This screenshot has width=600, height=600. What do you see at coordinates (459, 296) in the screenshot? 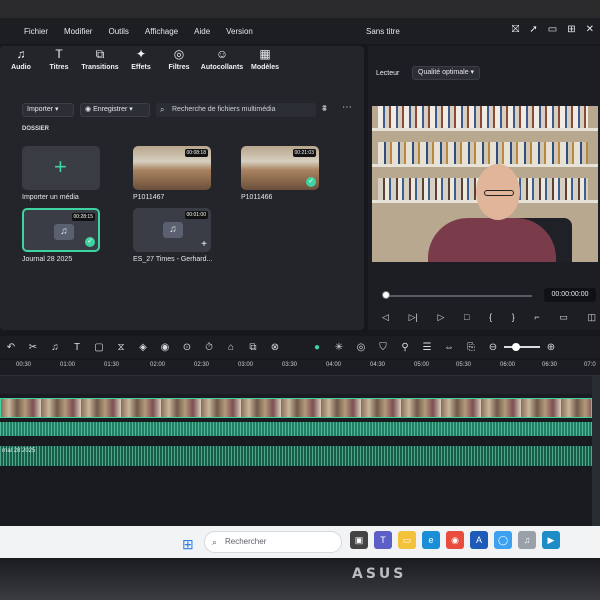
I see `playback-seekbar` at bounding box center [459, 296].